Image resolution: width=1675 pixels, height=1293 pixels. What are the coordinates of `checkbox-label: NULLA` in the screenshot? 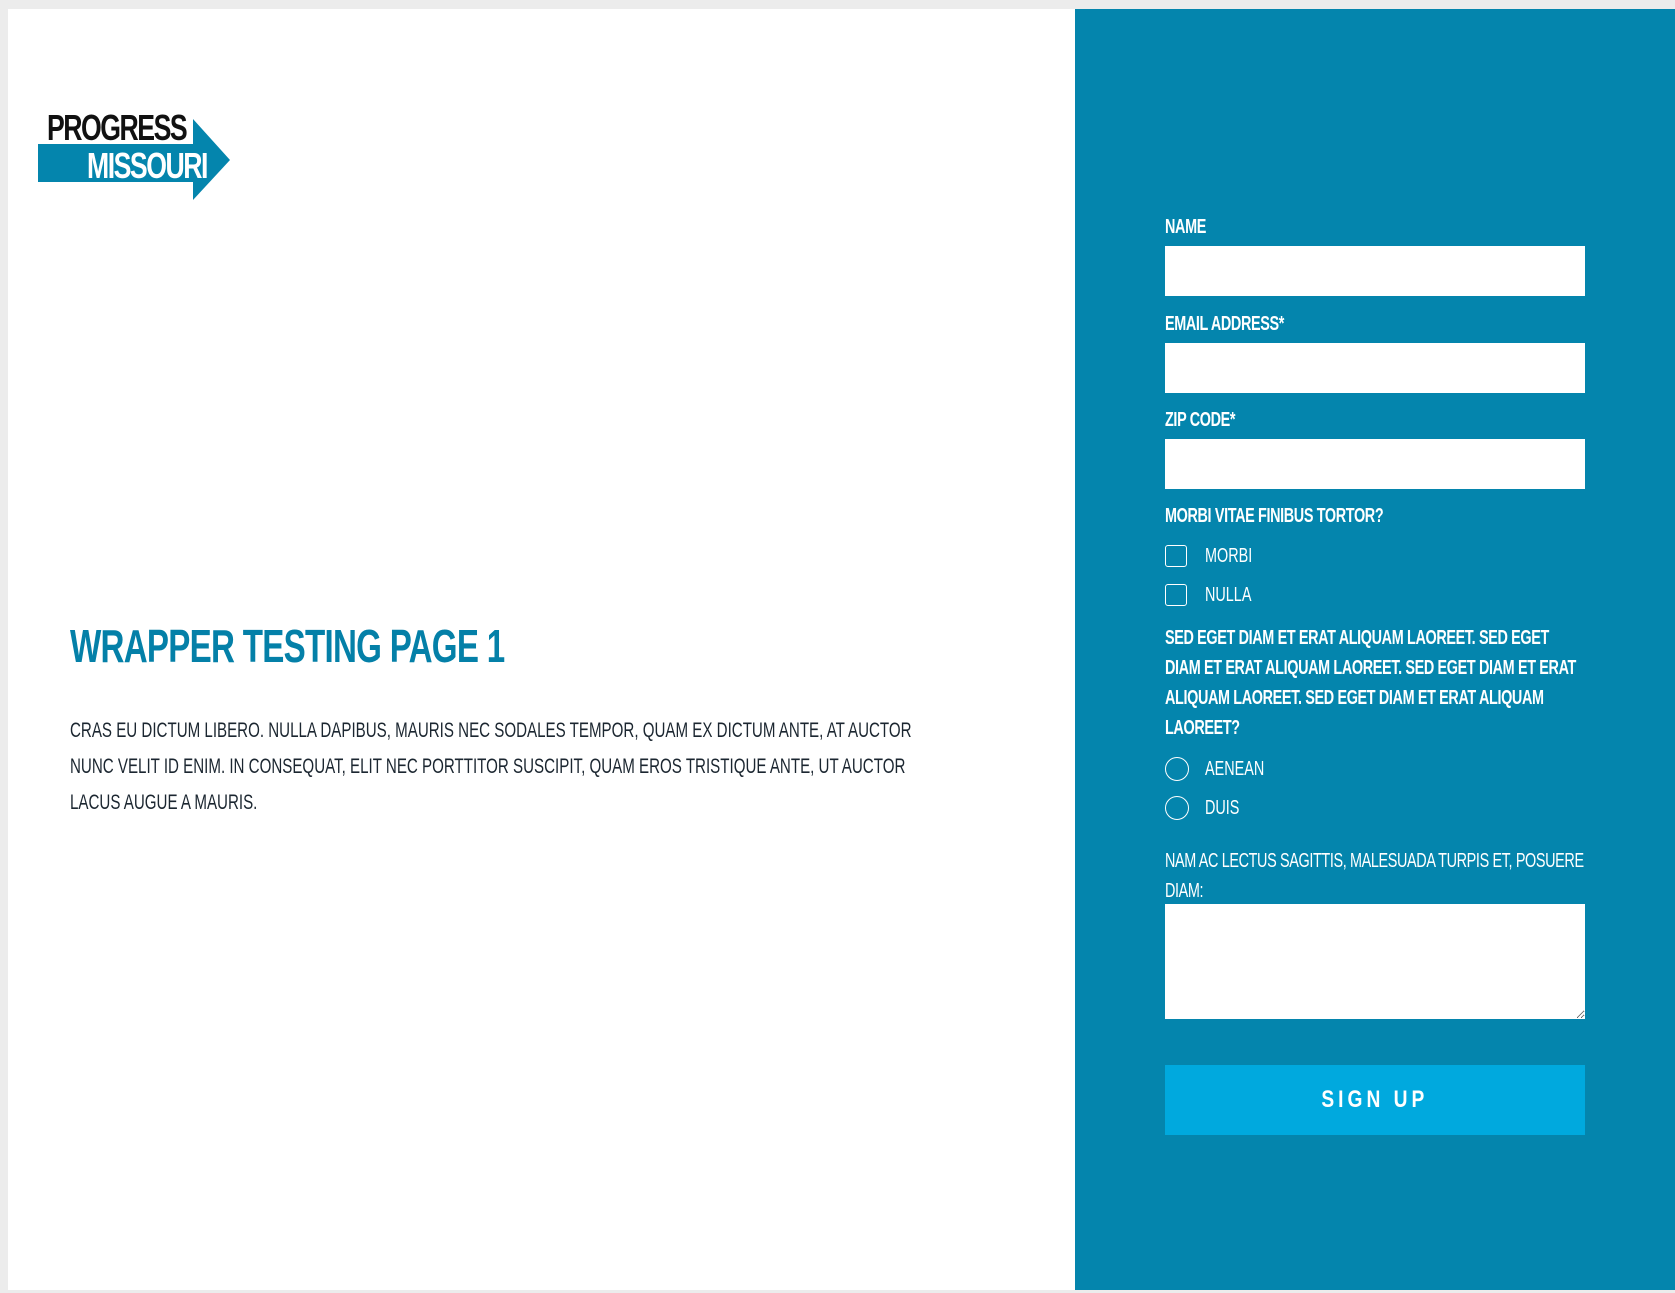 It's located at (1228, 595).